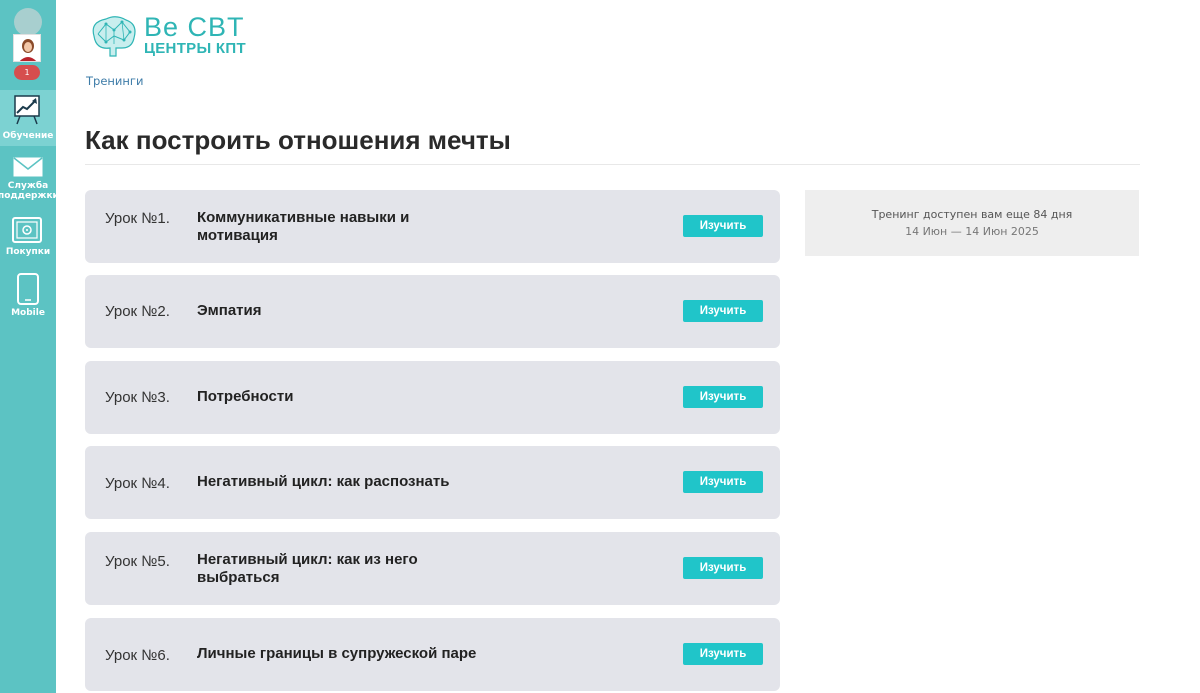  Describe the element at coordinates (28, 22) in the screenshot. I see `avatar-placeholder` at that location.